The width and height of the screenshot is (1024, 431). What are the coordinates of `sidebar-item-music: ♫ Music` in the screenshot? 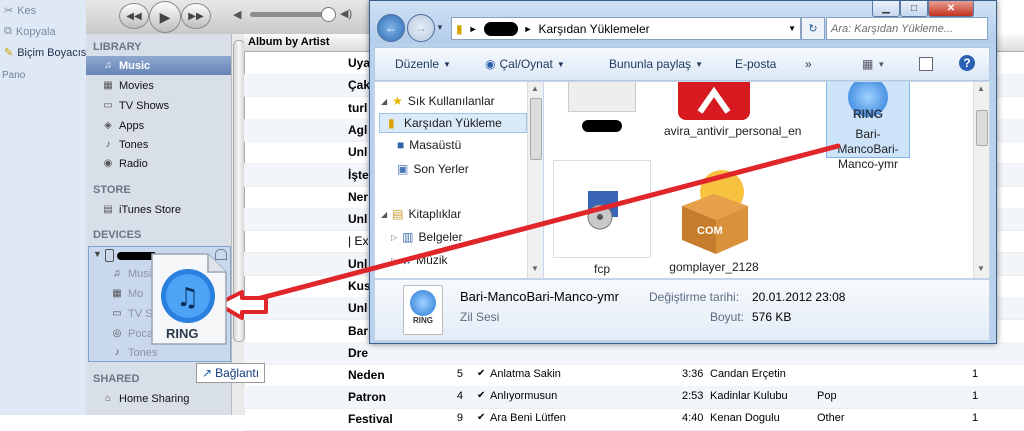 It's located at (158, 65).